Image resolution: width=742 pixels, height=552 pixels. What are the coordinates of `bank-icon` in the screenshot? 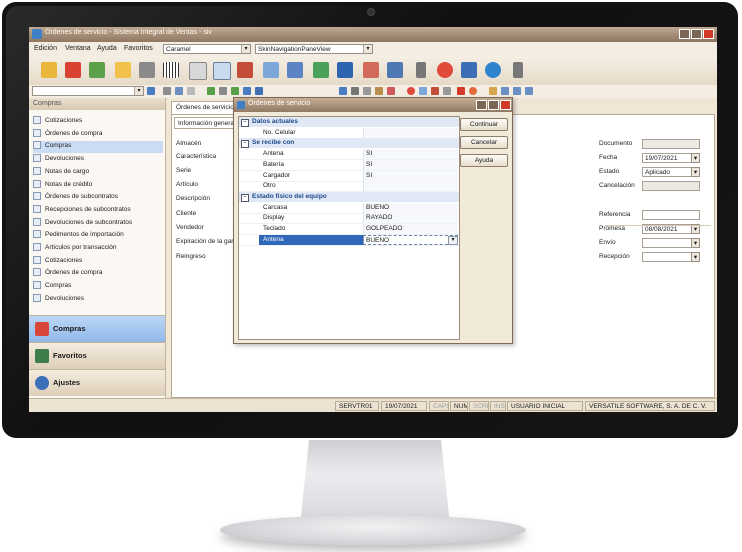 It's located at (345, 70).